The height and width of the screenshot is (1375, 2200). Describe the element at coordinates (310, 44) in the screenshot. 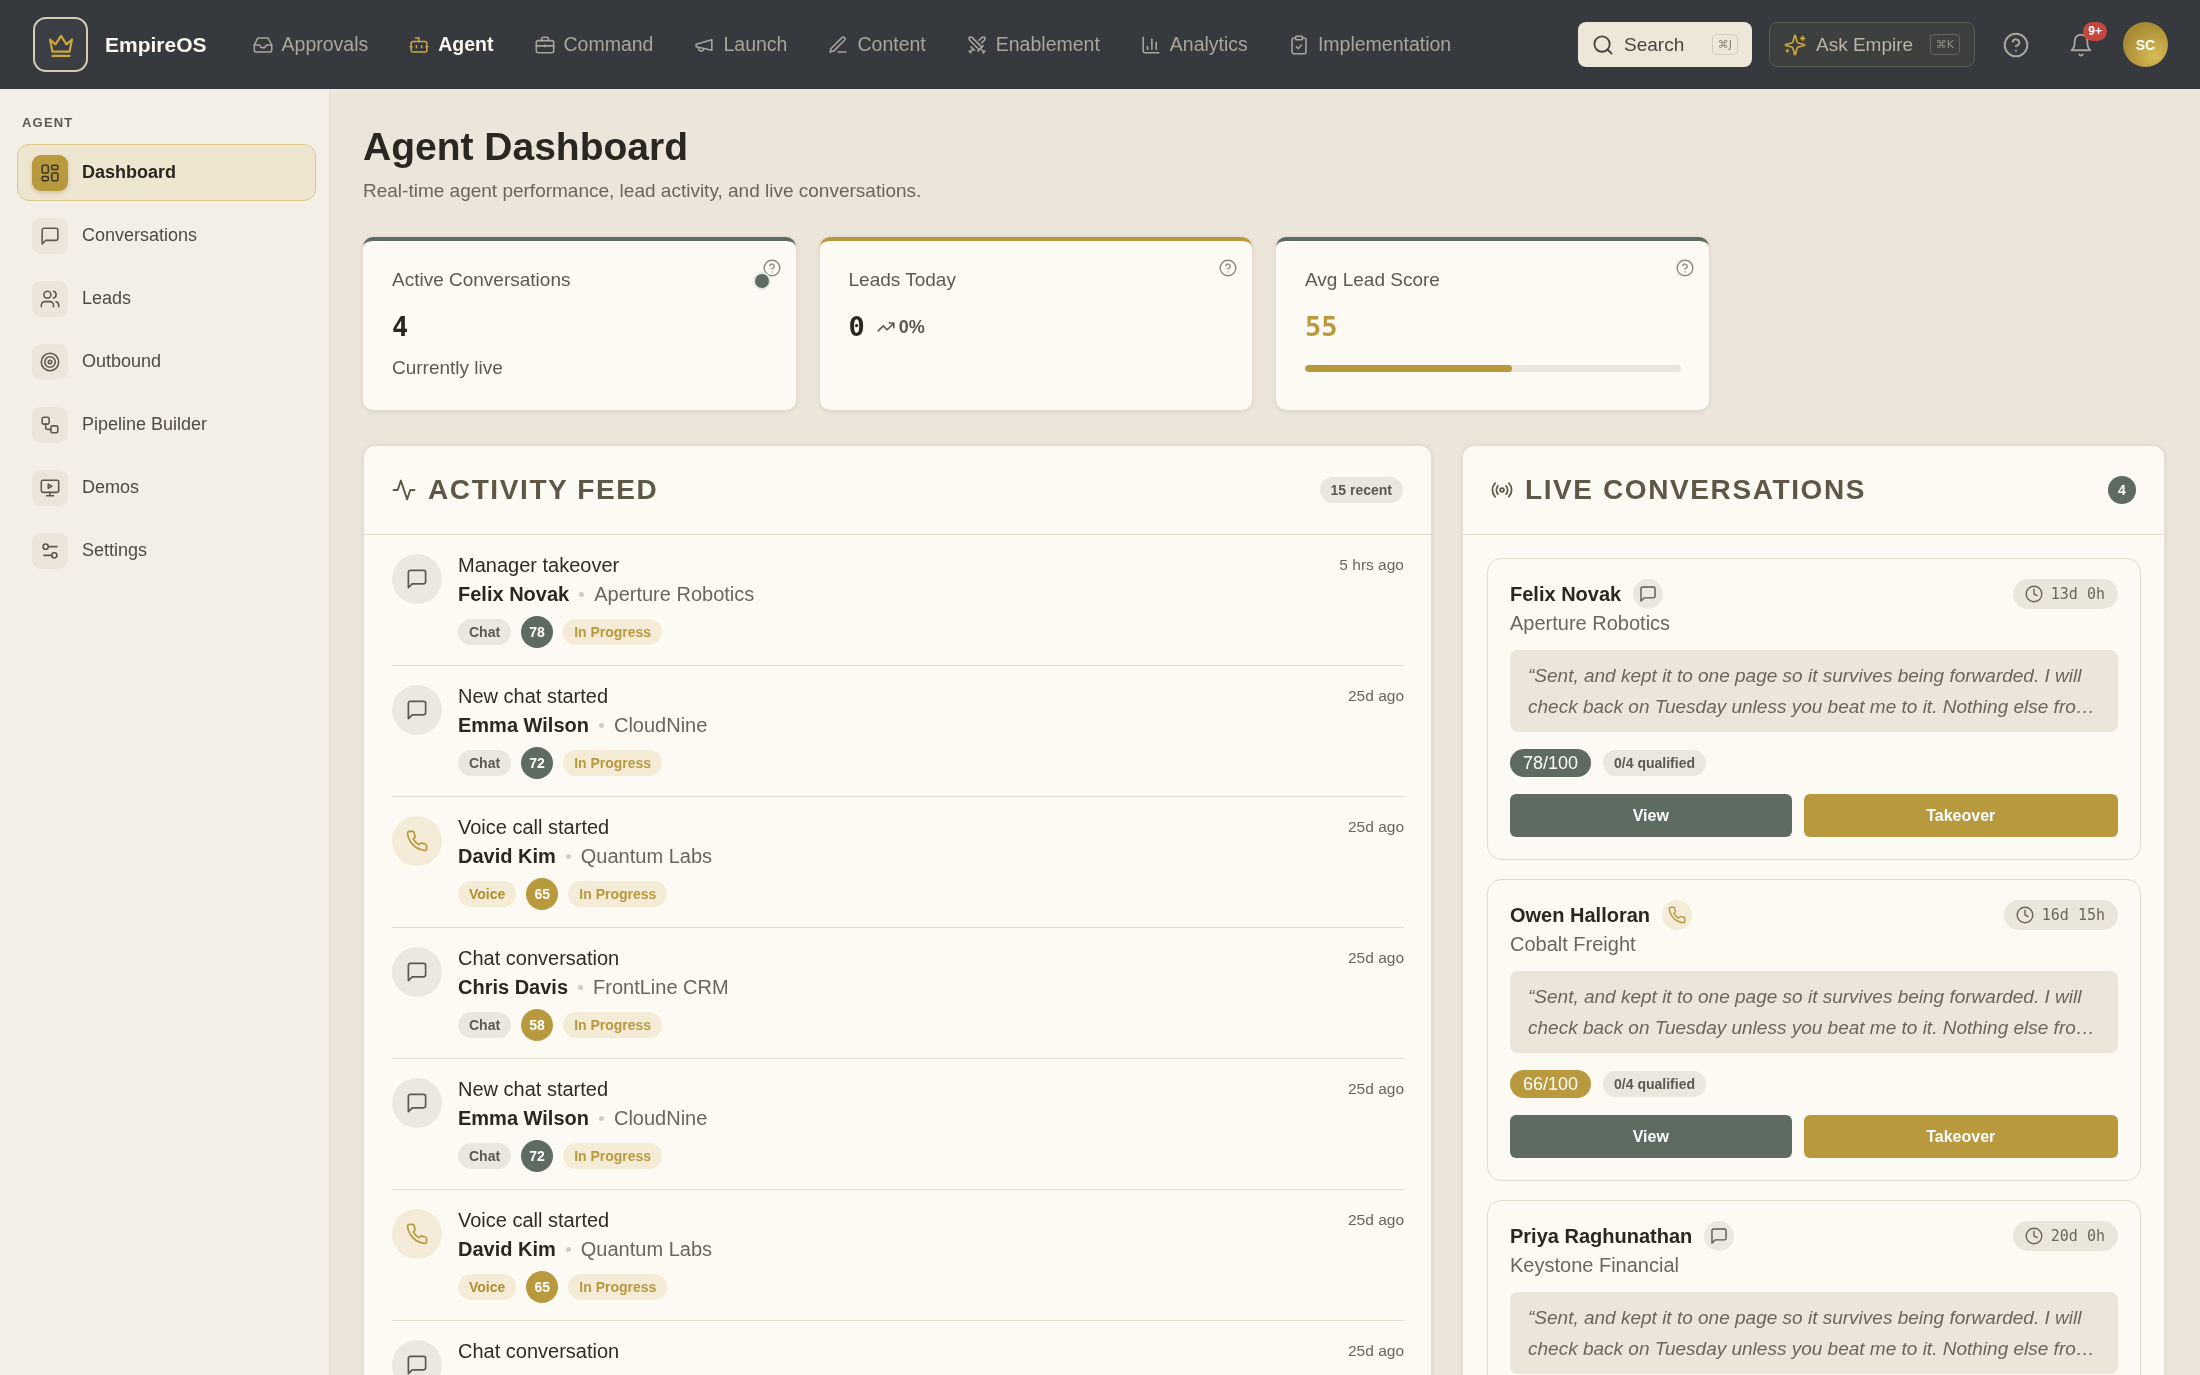

I see `nav-tab: Approvals` at that location.